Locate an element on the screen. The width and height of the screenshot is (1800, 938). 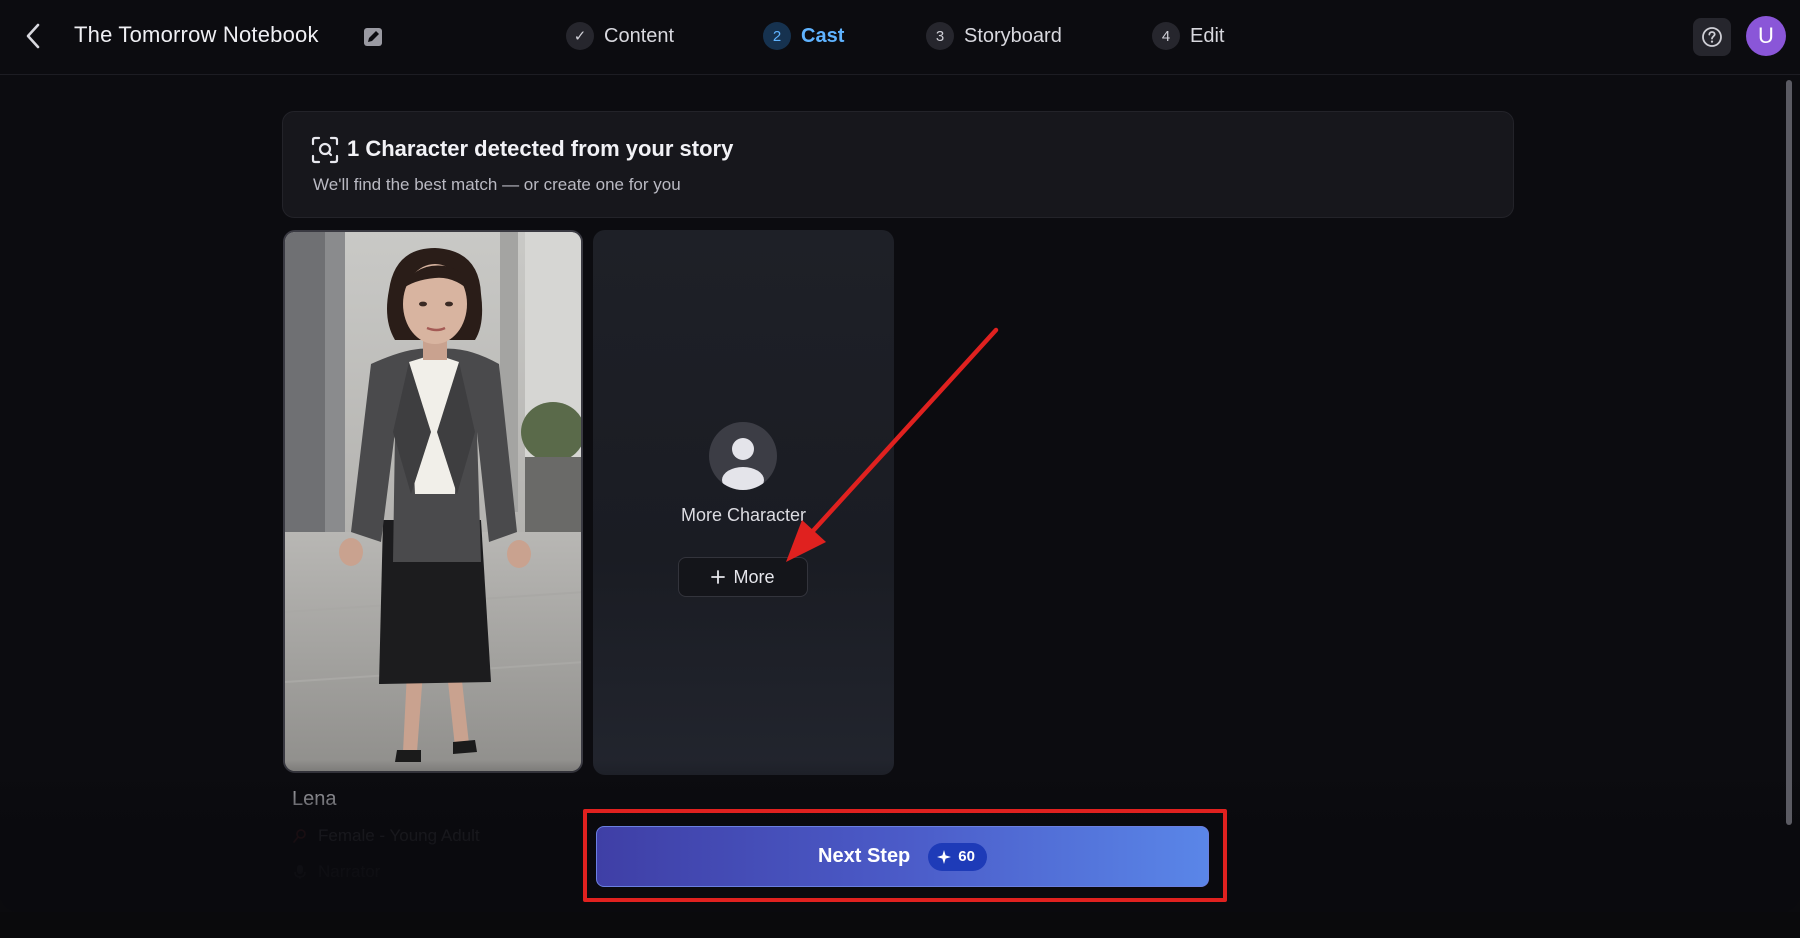
add-more-character-button: More is located at coordinates (743, 577).